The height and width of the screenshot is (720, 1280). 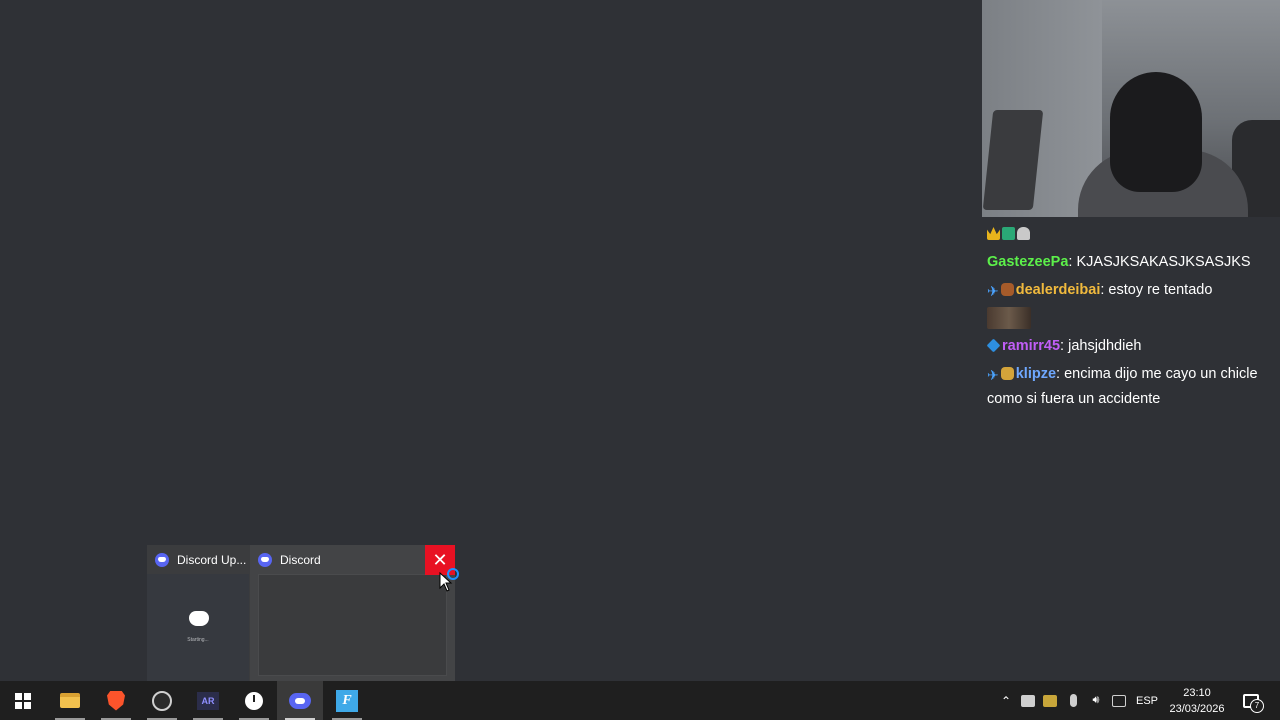 I want to click on start-button, so click(x=23, y=700).